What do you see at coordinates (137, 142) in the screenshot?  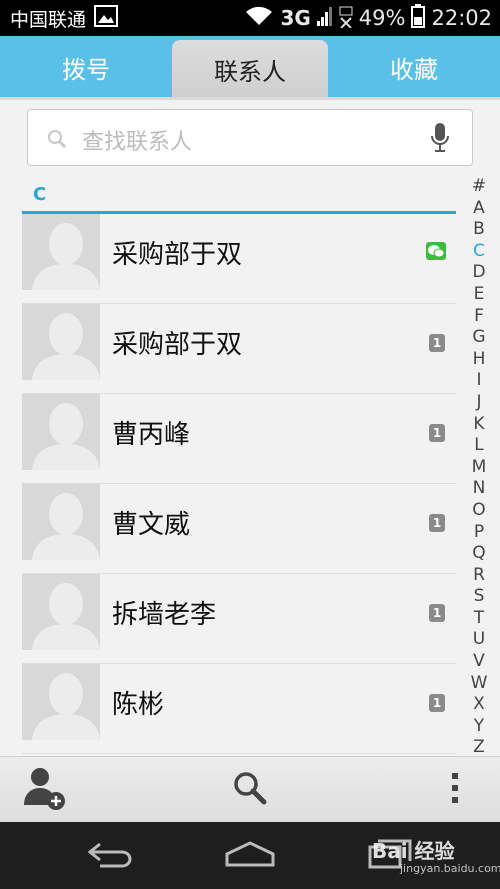 I see `search-placeholder: 查找联系人` at bounding box center [137, 142].